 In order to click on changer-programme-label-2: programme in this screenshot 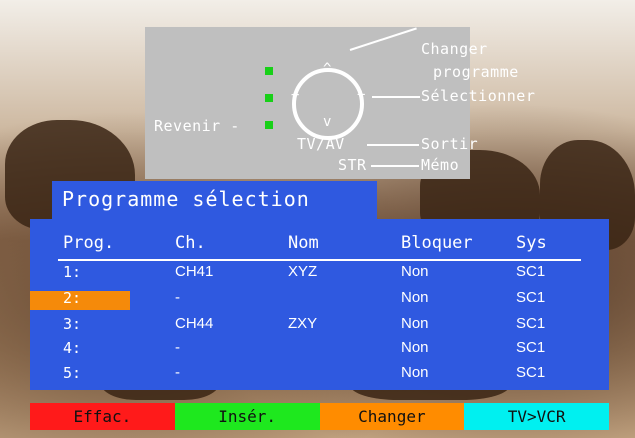, I will do `click(476, 72)`.